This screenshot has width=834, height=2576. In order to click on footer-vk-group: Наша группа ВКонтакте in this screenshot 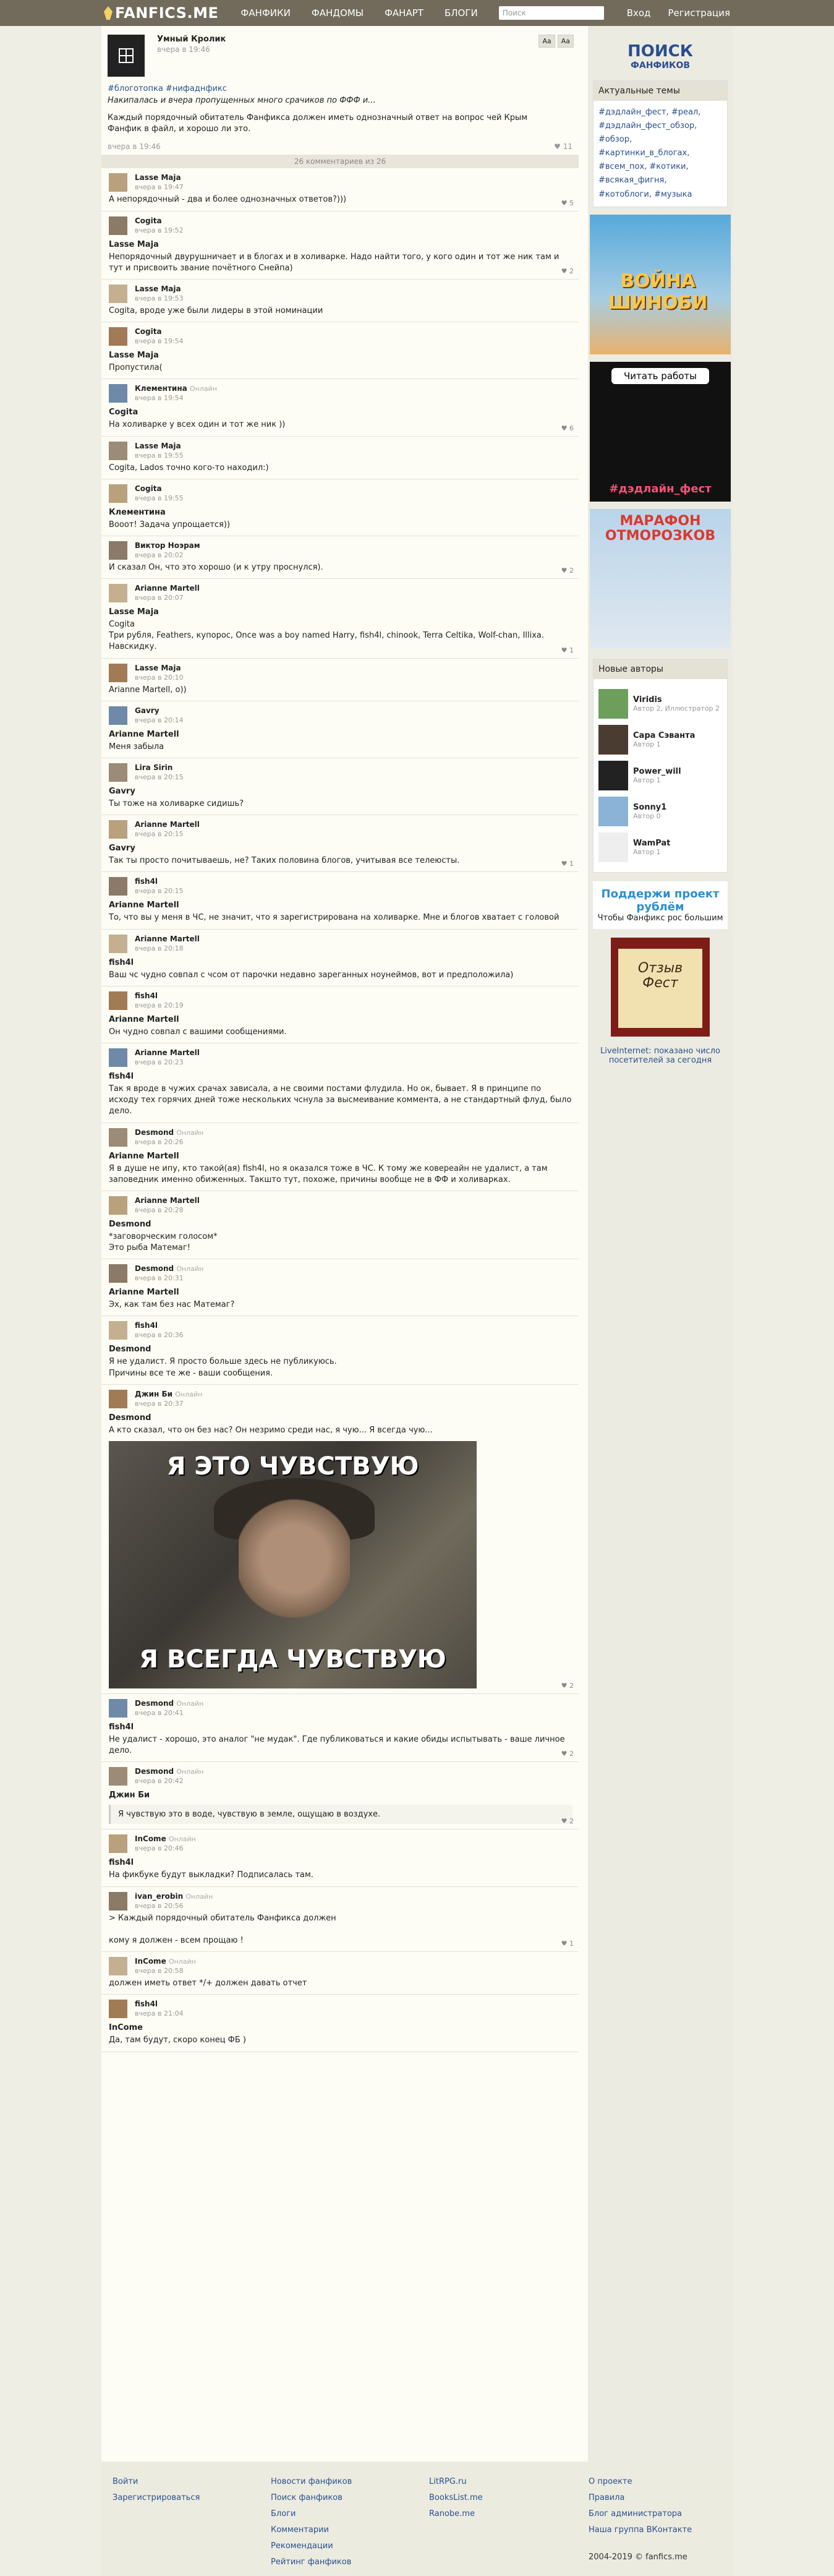, I will do `click(640, 2530)`.